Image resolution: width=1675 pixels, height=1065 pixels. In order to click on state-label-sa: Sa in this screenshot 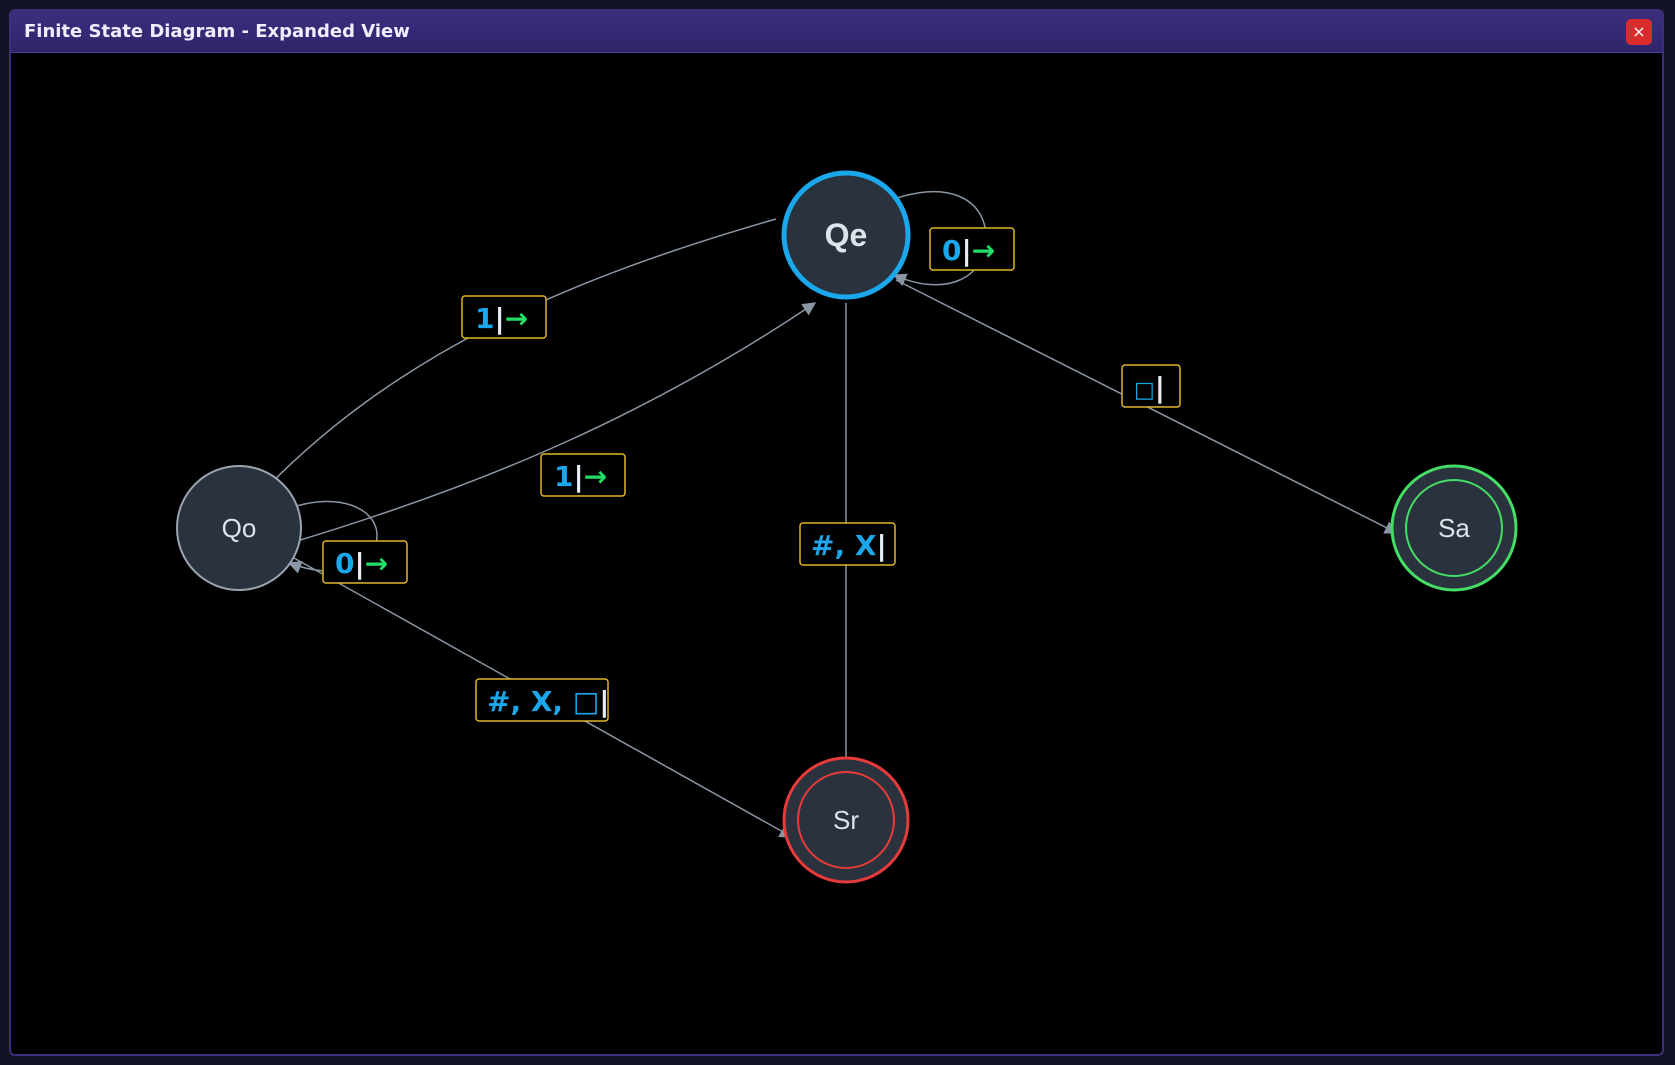, I will do `click(1454, 528)`.